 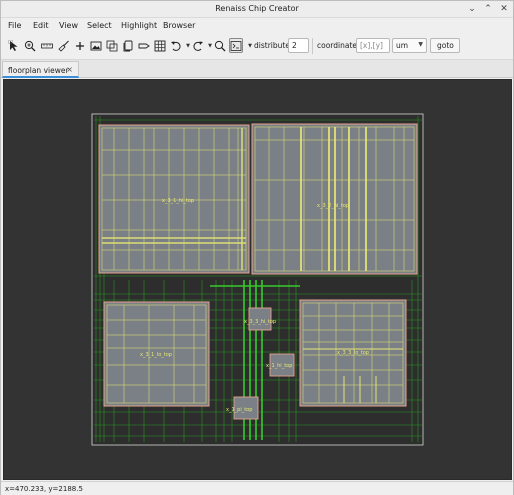 I want to click on menu-file: File, so click(x=14, y=25).